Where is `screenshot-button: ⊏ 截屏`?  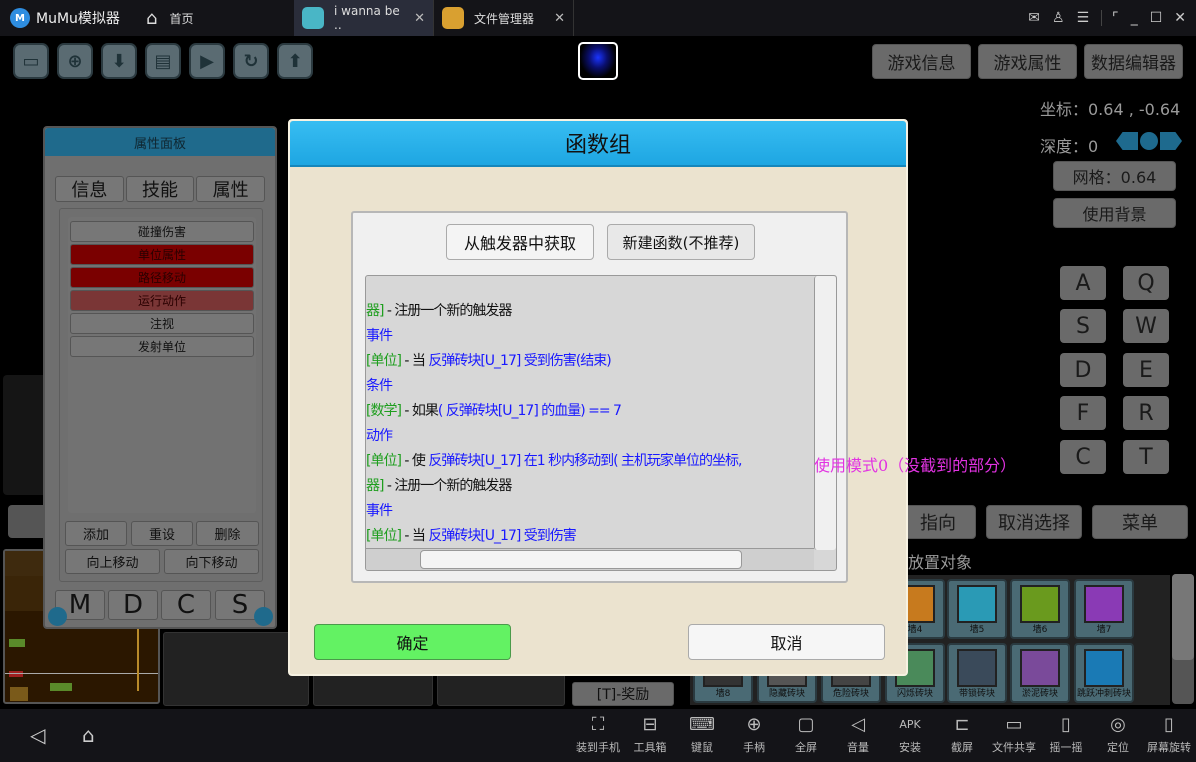 screenshot-button: ⊏ 截屏 is located at coordinates (962, 734).